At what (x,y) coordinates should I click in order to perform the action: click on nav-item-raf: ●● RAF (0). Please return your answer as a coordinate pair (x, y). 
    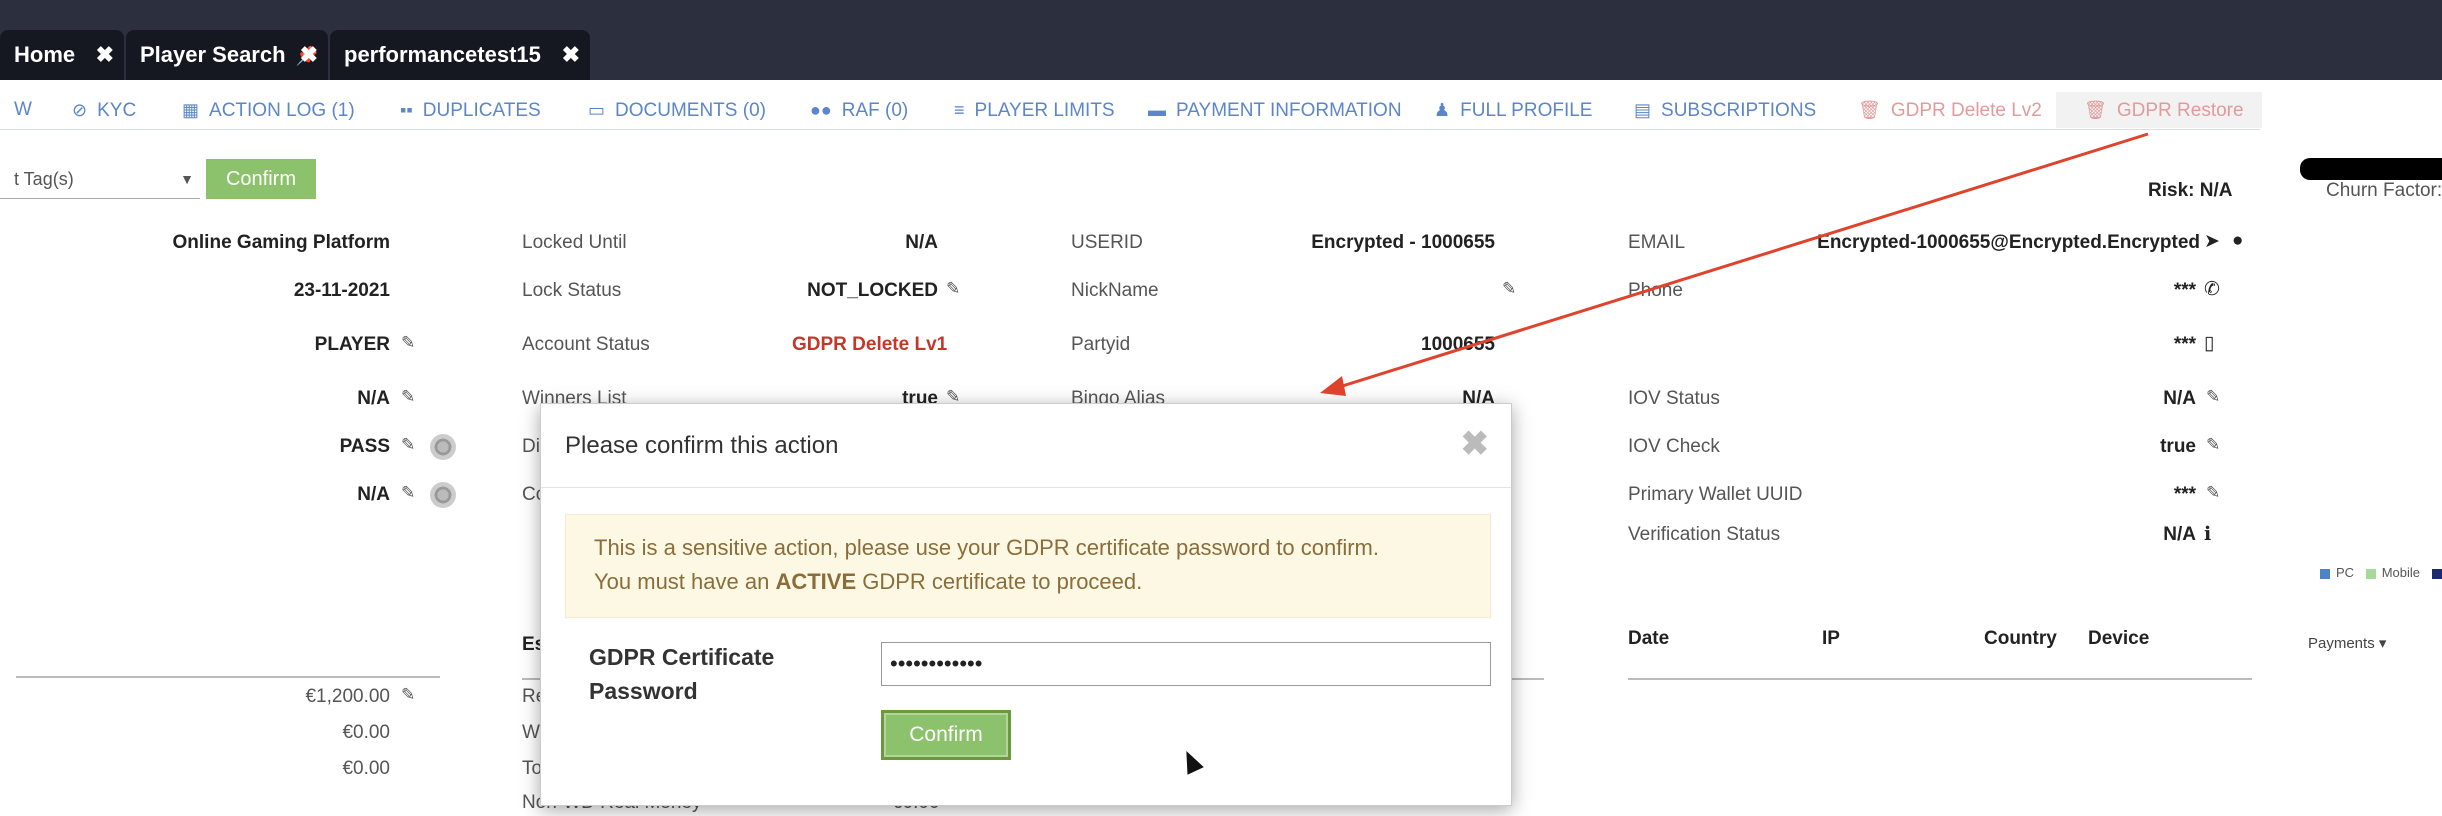
    Looking at the image, I should click on (859, 110).